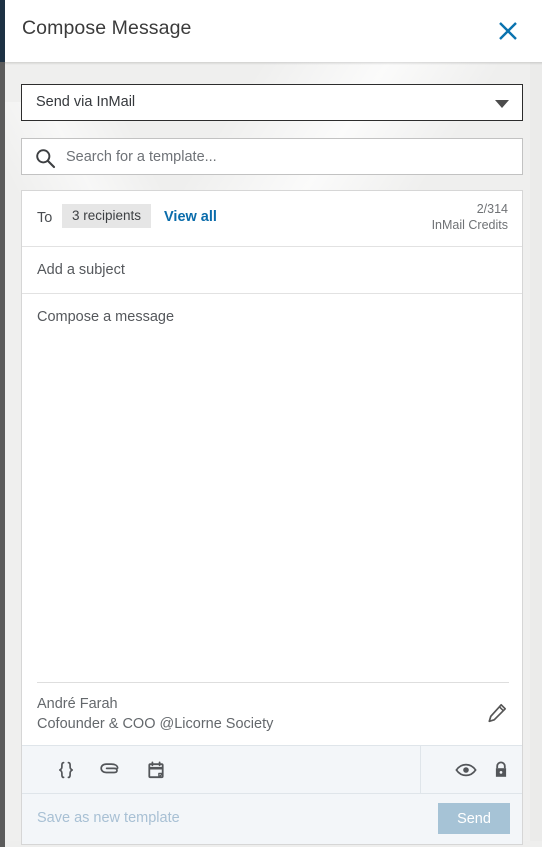 This screenshot has height=847, width=542. What do you see at coordinates (474, 818) in the screenshot?
I see `send-button: Send` at bounding box center [474, 818].